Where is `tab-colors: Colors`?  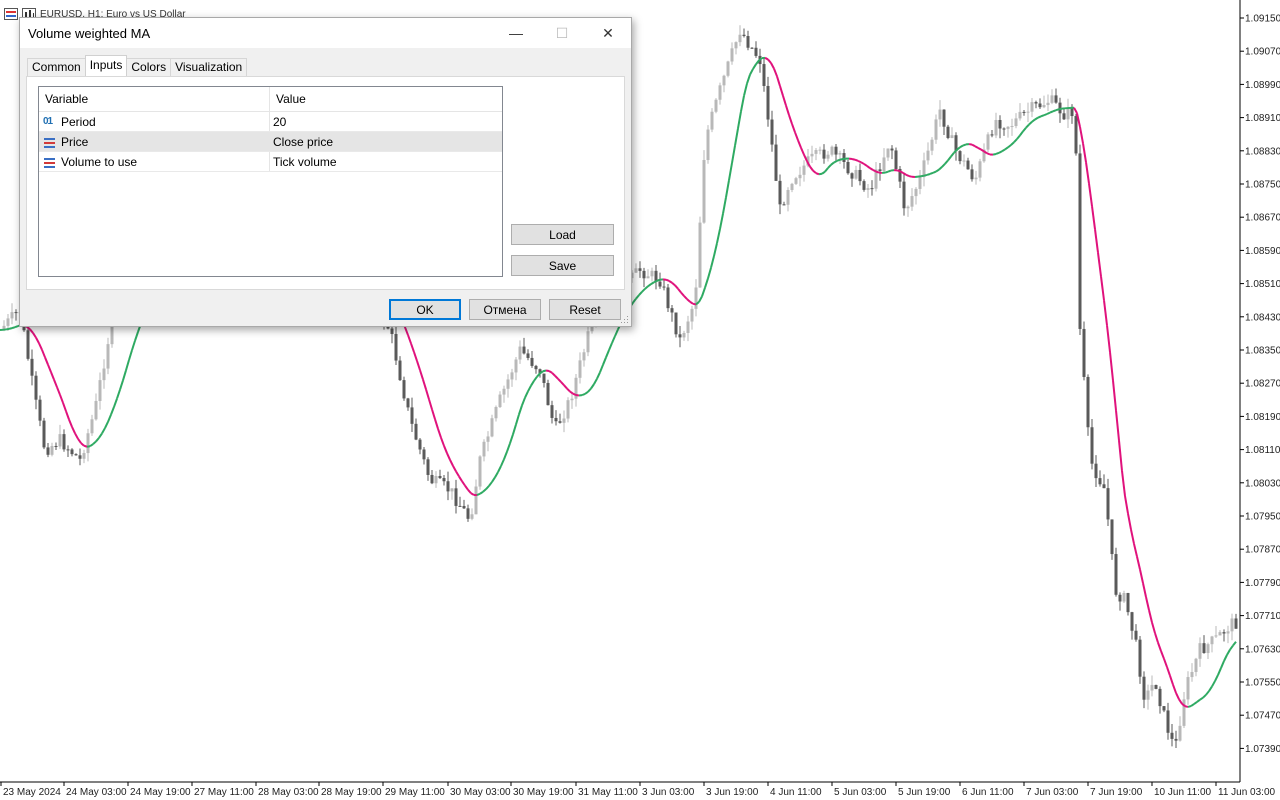 tab-colors: Colors is located at coordinates (149, 67).